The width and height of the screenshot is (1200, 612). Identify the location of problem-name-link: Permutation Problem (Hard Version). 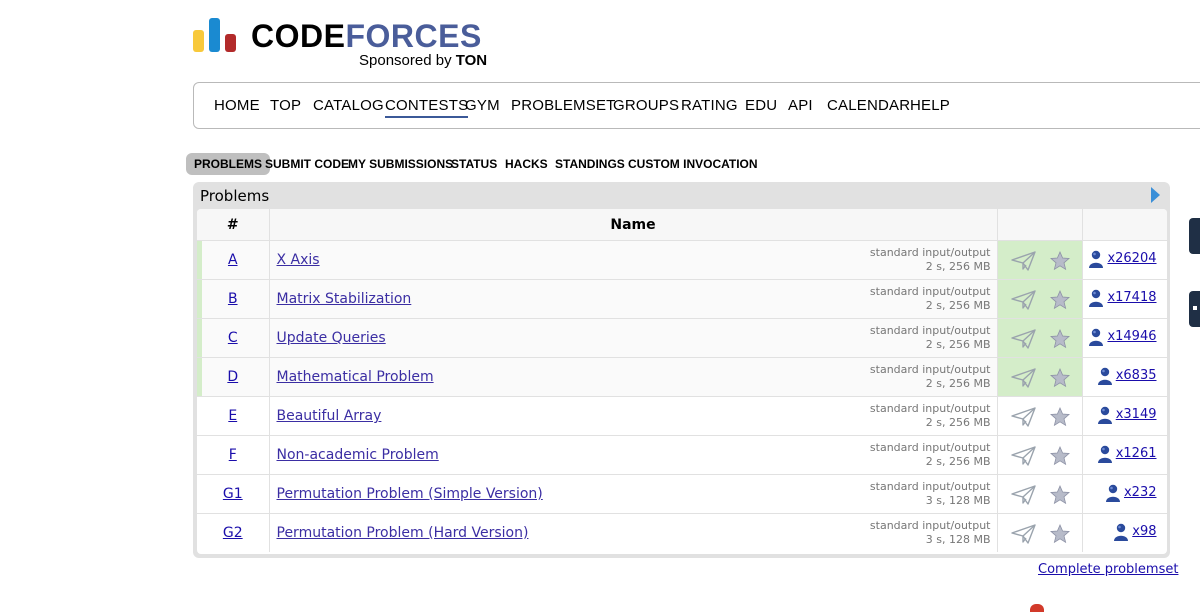
(403, 533).